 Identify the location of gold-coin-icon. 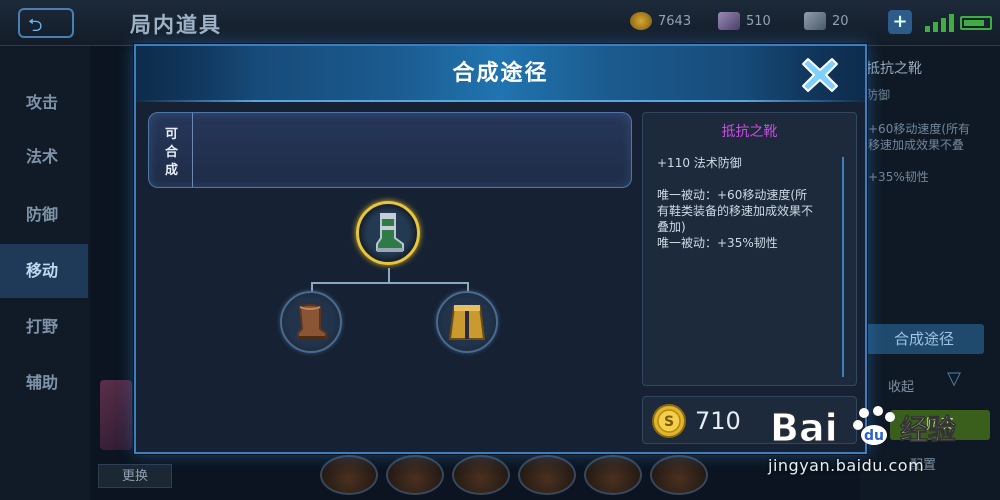
(641, 21).